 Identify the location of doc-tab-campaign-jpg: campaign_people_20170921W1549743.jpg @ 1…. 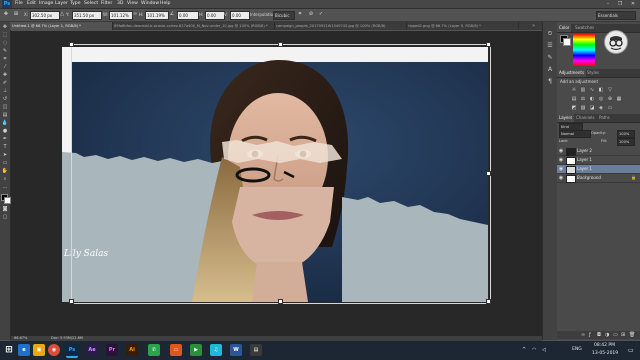
(340, 26).